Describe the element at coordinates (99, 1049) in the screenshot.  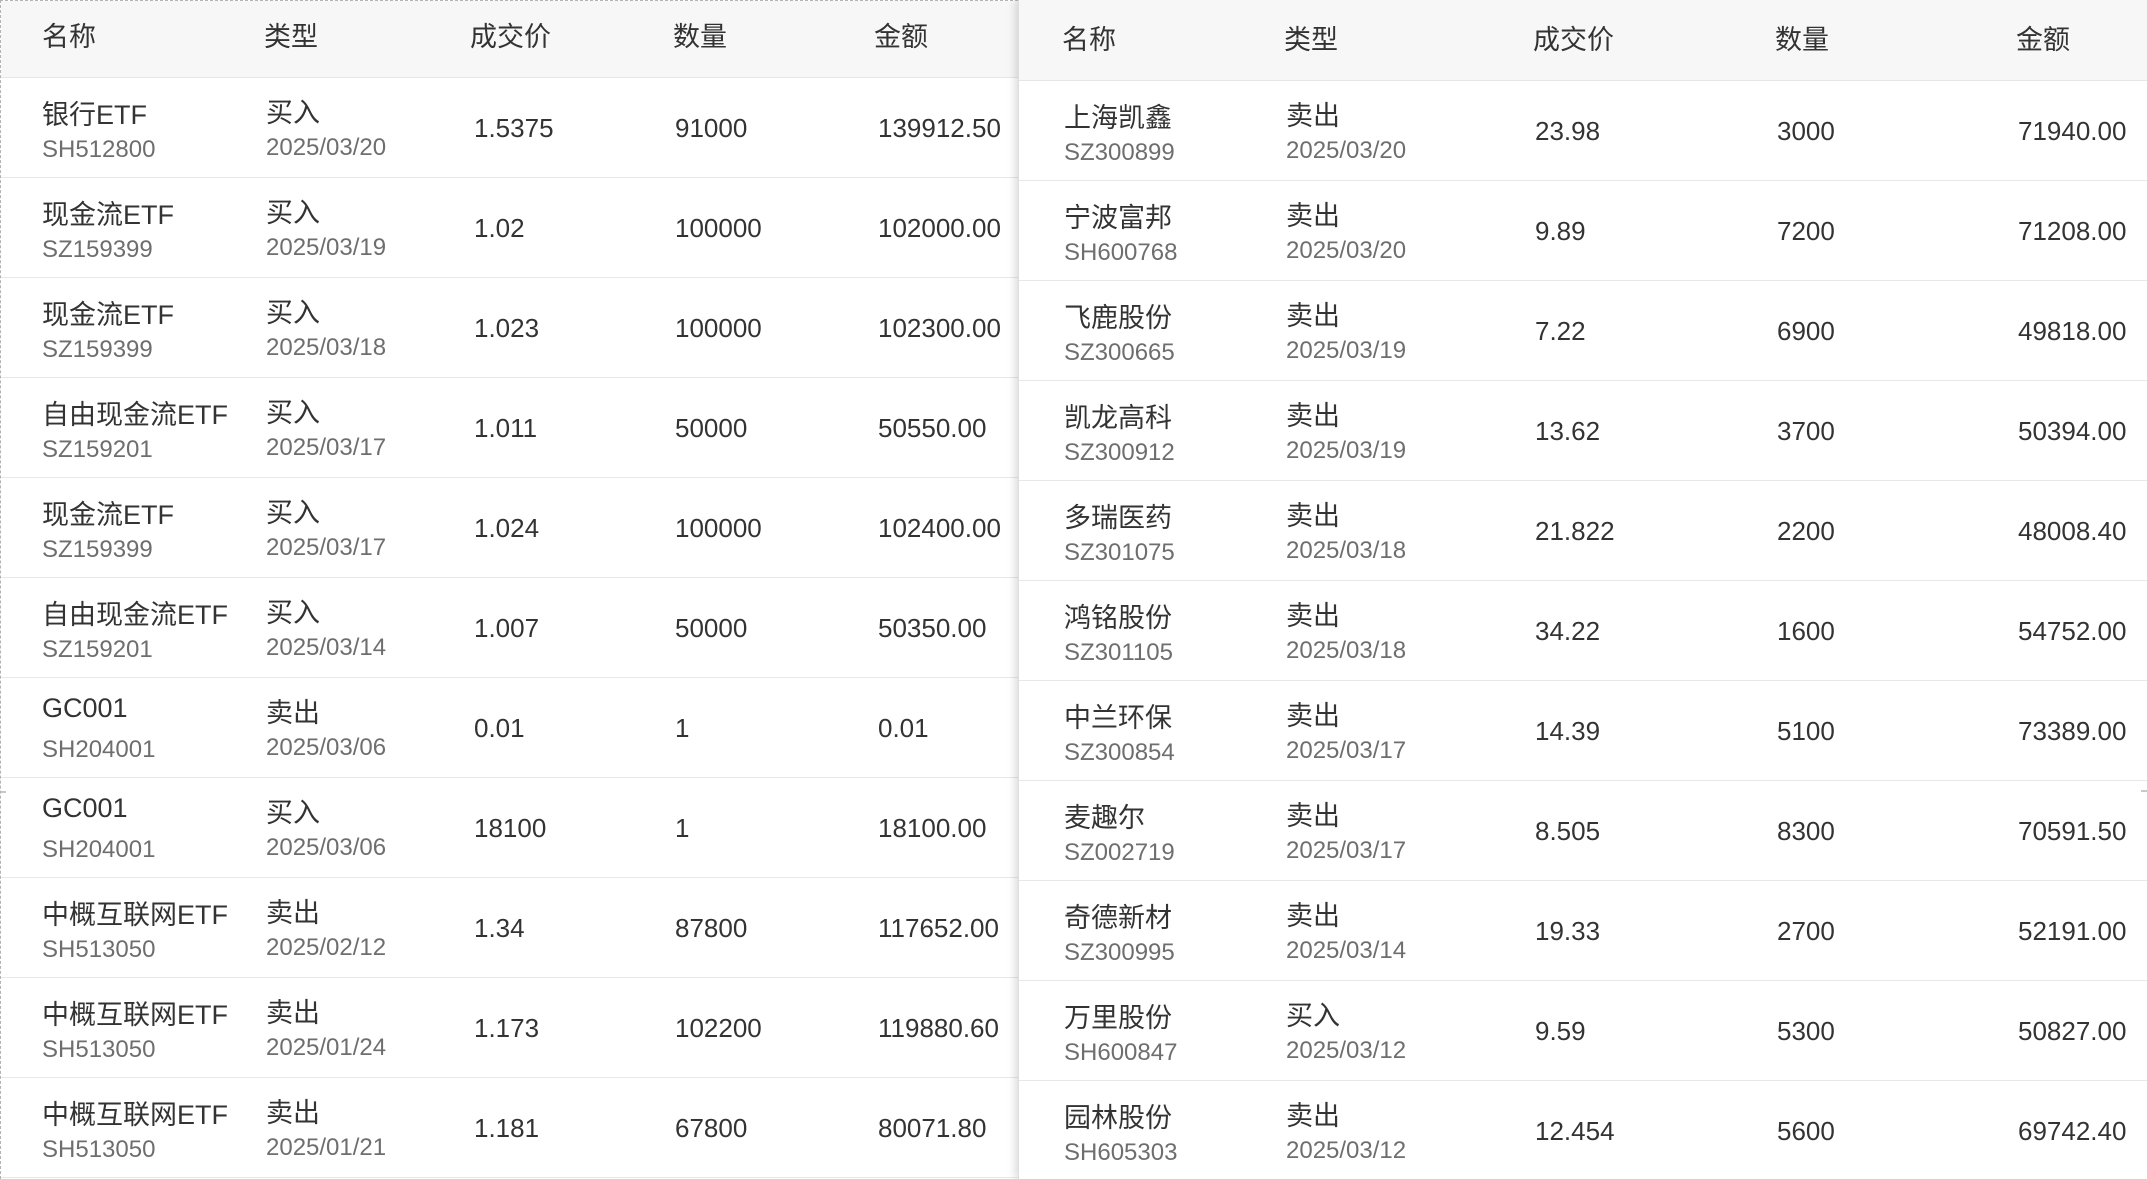
I see `stock-code: SH513050` at that location.